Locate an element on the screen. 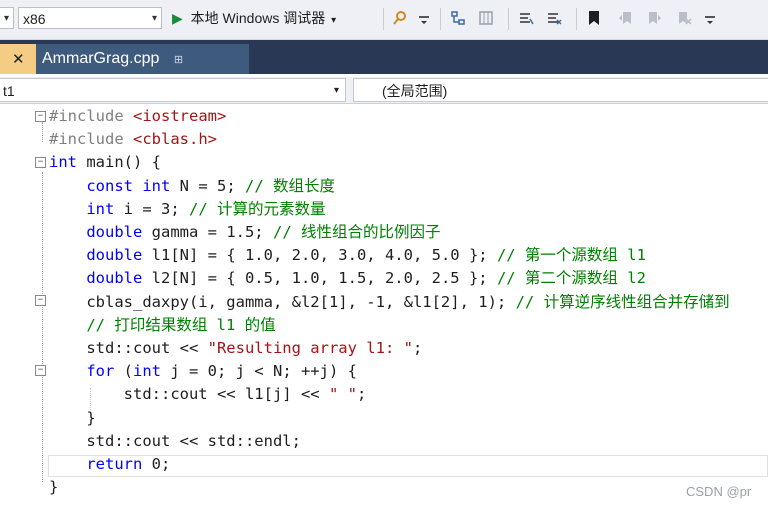  code-token: gamma = 1.5; is located at coordinates (207, 232).